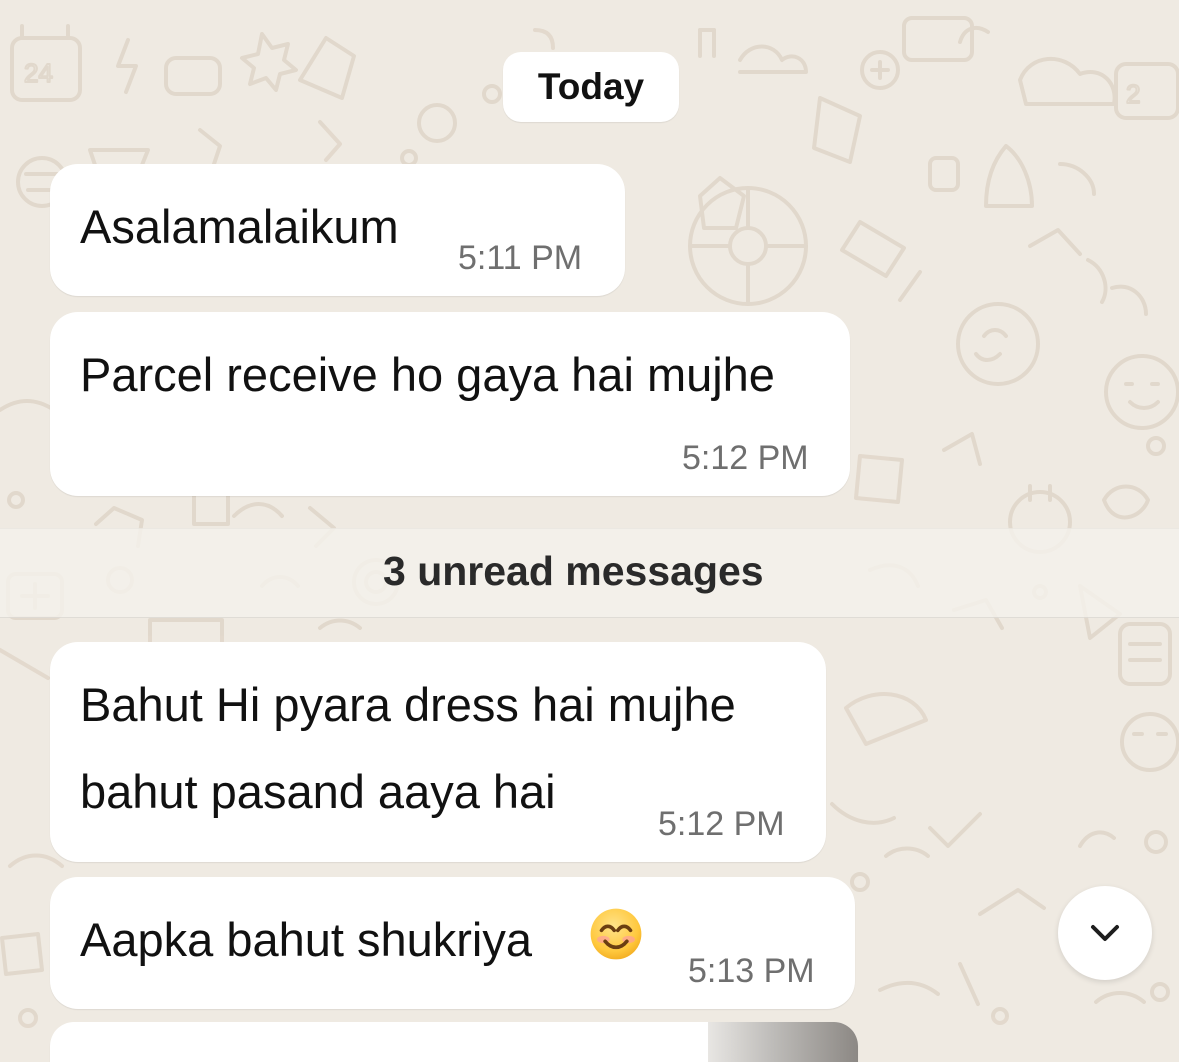 The height and width of the screenshot is (1062, 1179). What do you see at coordinates (1133, 94) in the screenshot?
I see `svg-text: 2` at bounding box center [1133, 94].